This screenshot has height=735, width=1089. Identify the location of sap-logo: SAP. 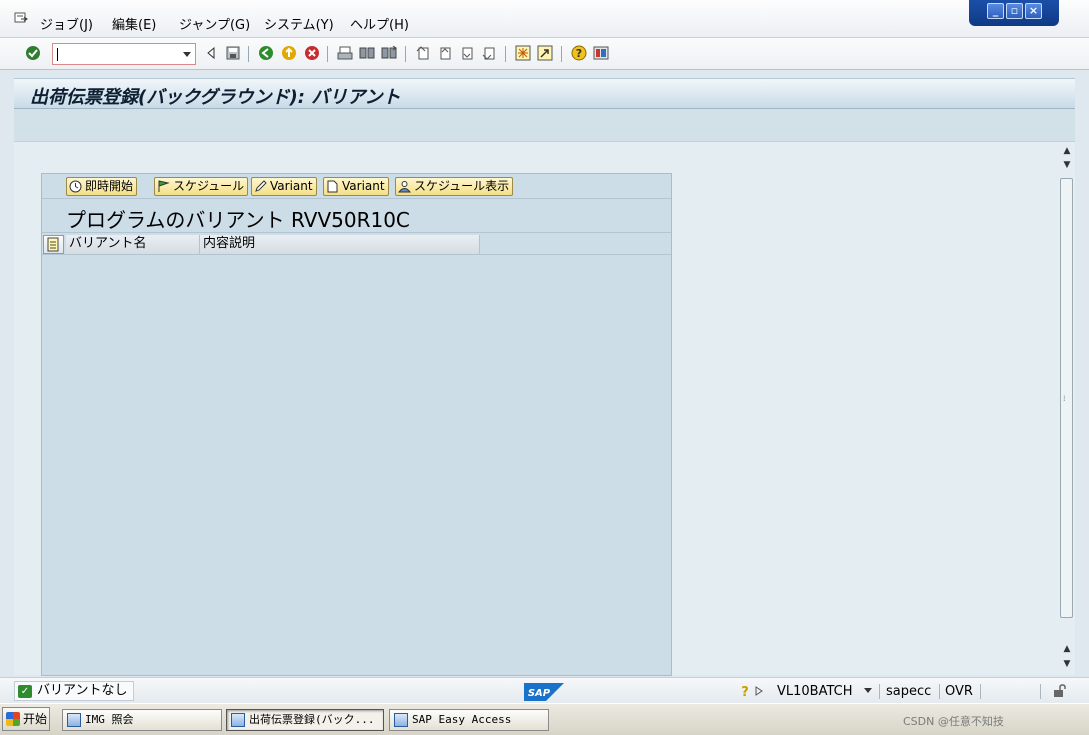
(544, 692).